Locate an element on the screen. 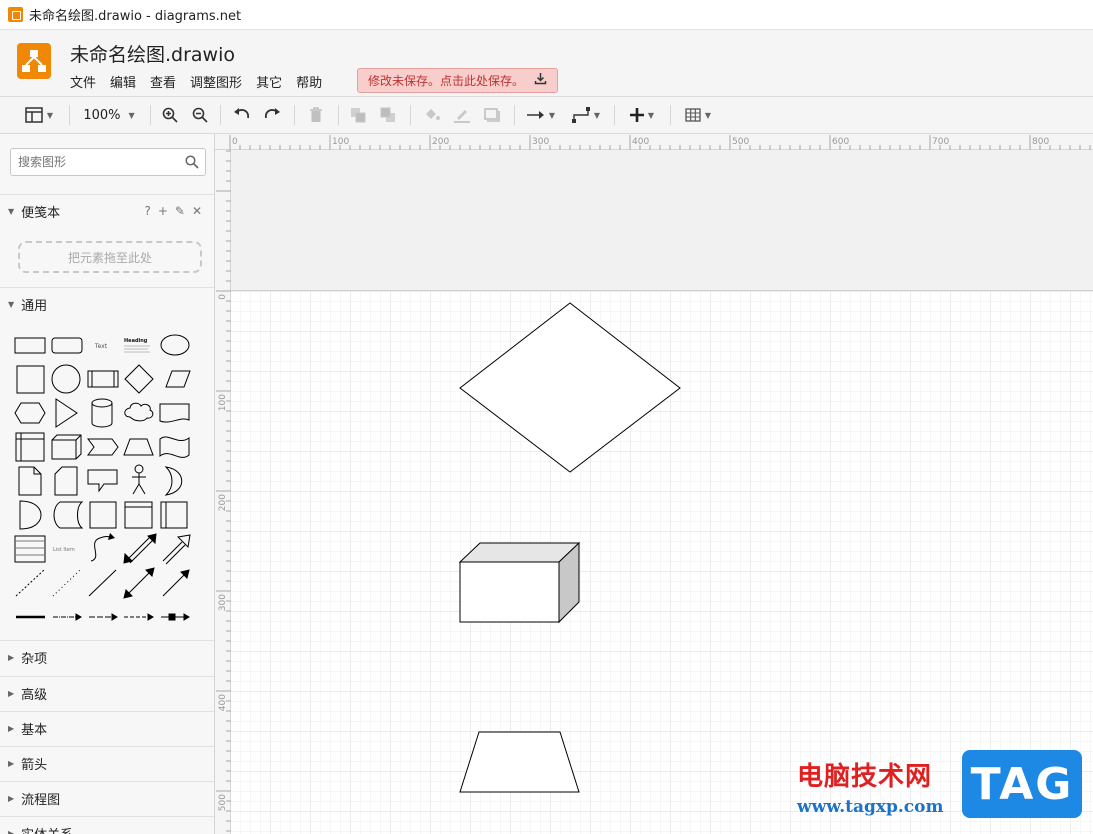  to-front-icon is located at coordinates (358, 115).